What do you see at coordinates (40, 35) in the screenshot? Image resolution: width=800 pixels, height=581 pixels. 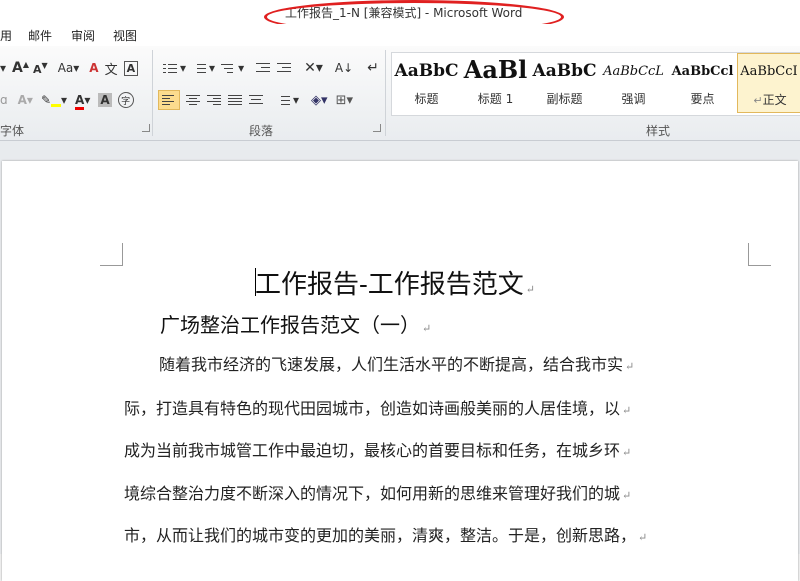 I see `tab-mailings: 邮件` at bounding box center [40, 35].